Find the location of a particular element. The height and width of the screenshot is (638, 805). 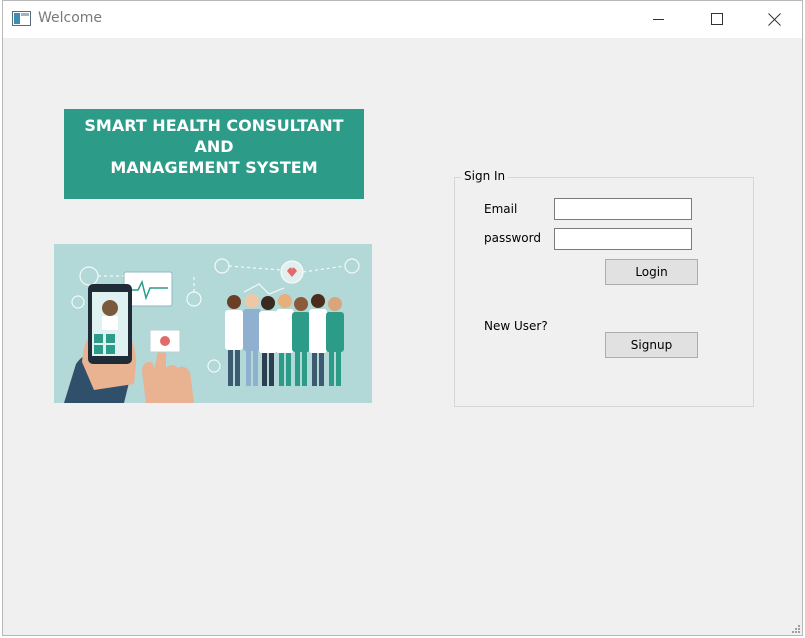

password-field is located at coordinates (623, 239).